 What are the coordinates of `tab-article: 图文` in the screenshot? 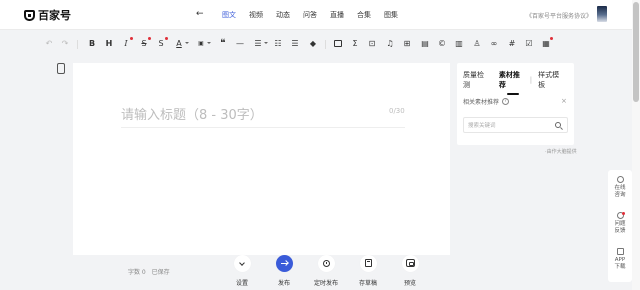 It's located at (229, 15).